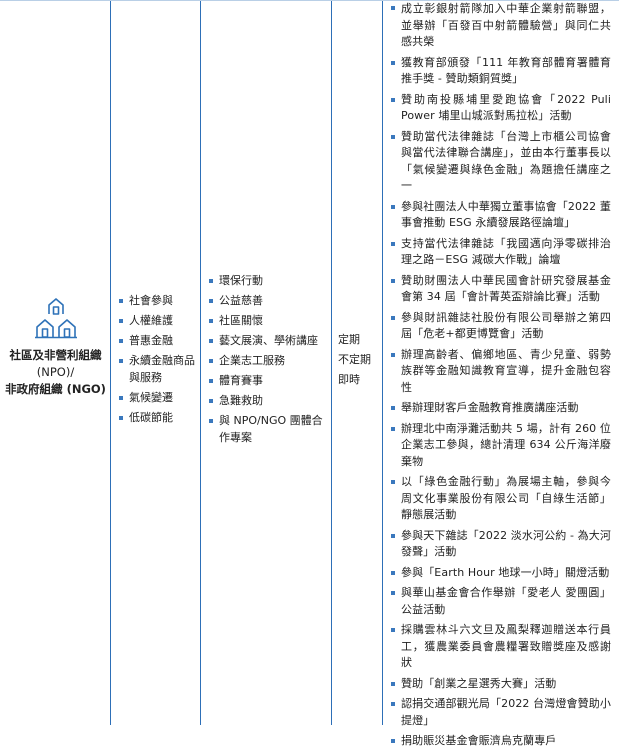 Image resolution: width=619 pixels, height=754 pixels. Describe the element at coordinates (267, 301) in the screenshot. I see `list-item: 公益慈善` at that location.